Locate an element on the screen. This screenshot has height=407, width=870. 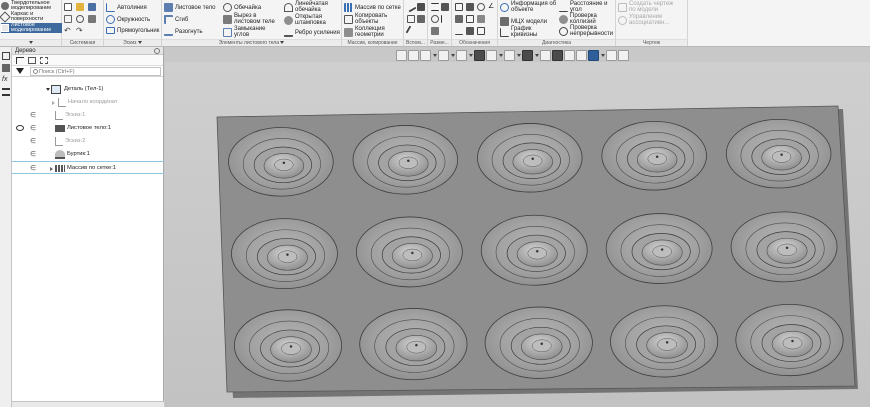
object-info-button: Информация об объекте is located at coordinates (529, 7).